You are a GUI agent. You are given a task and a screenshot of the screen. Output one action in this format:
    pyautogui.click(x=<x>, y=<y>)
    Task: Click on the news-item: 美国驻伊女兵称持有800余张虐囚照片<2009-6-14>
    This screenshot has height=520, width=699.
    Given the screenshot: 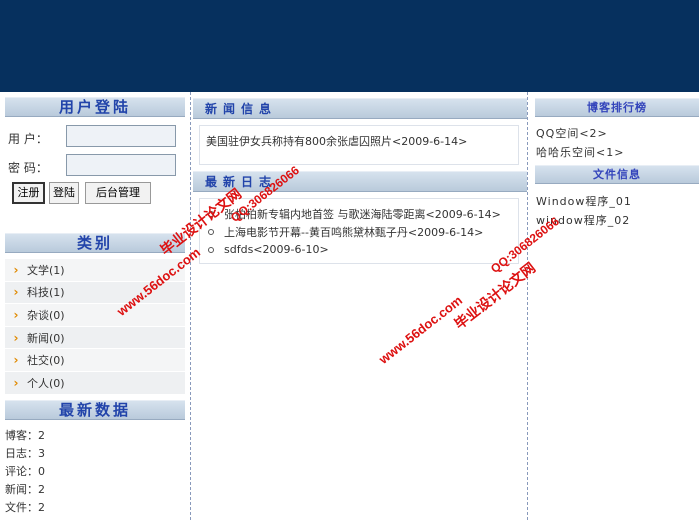 What is the action you would take?
    pyautogui.click(x=336, y=141)
    